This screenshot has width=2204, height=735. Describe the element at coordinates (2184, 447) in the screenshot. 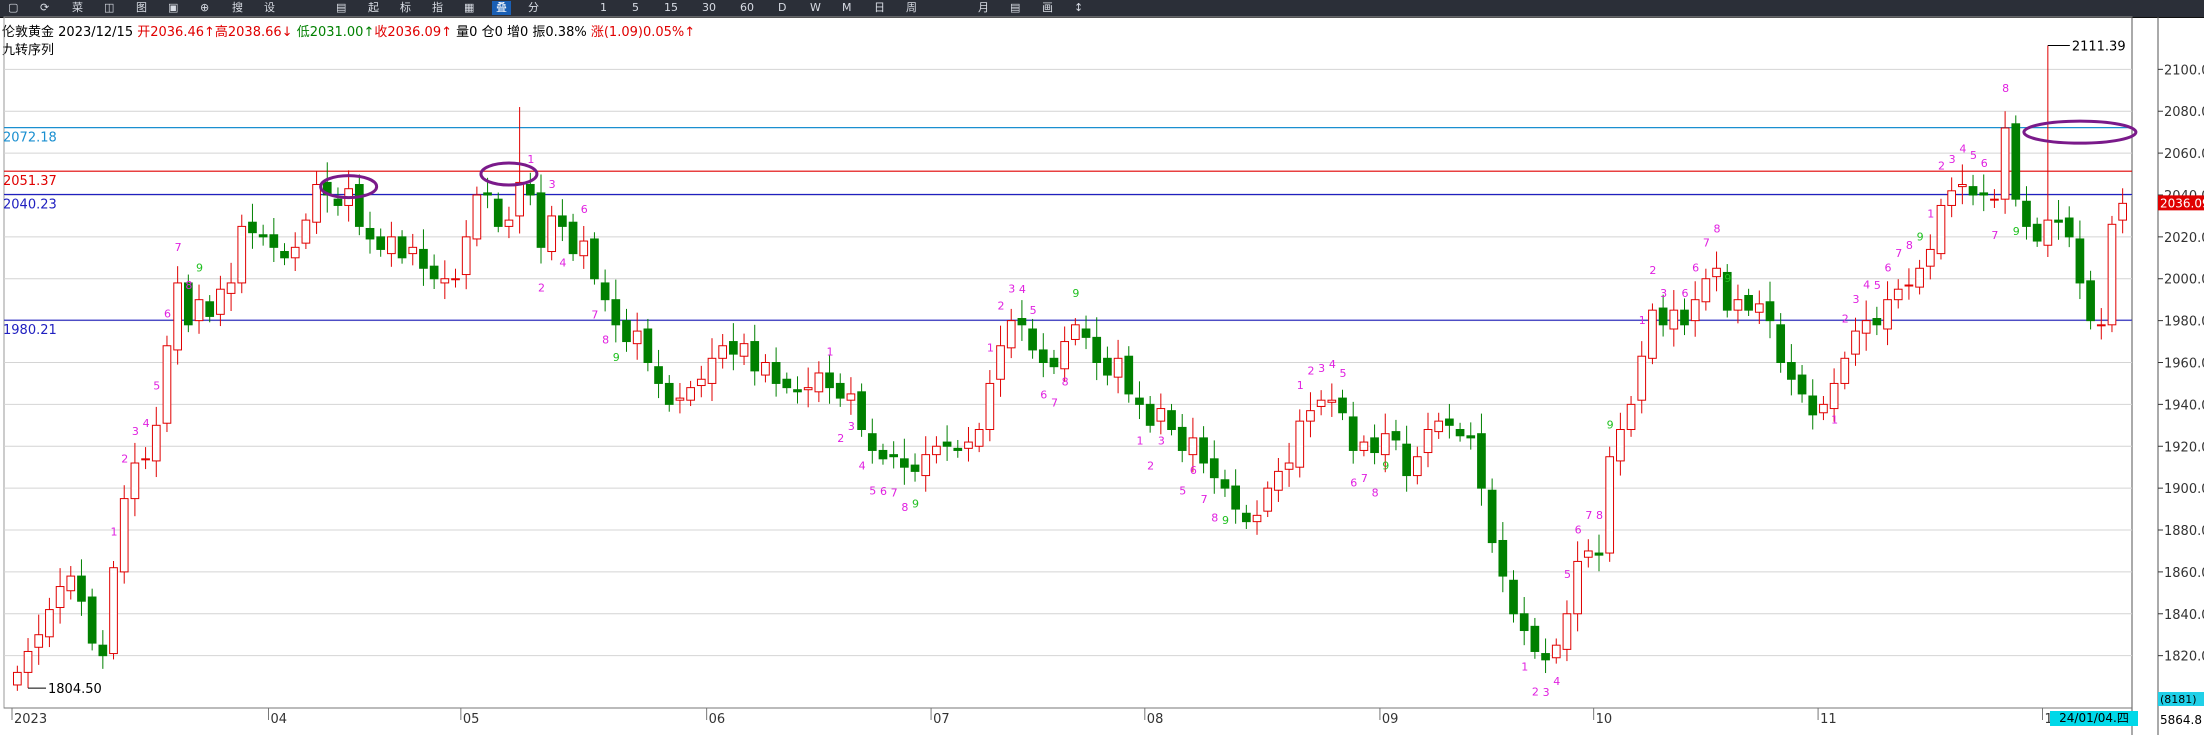

I see `y-tick-label: 1920.0` at that location.